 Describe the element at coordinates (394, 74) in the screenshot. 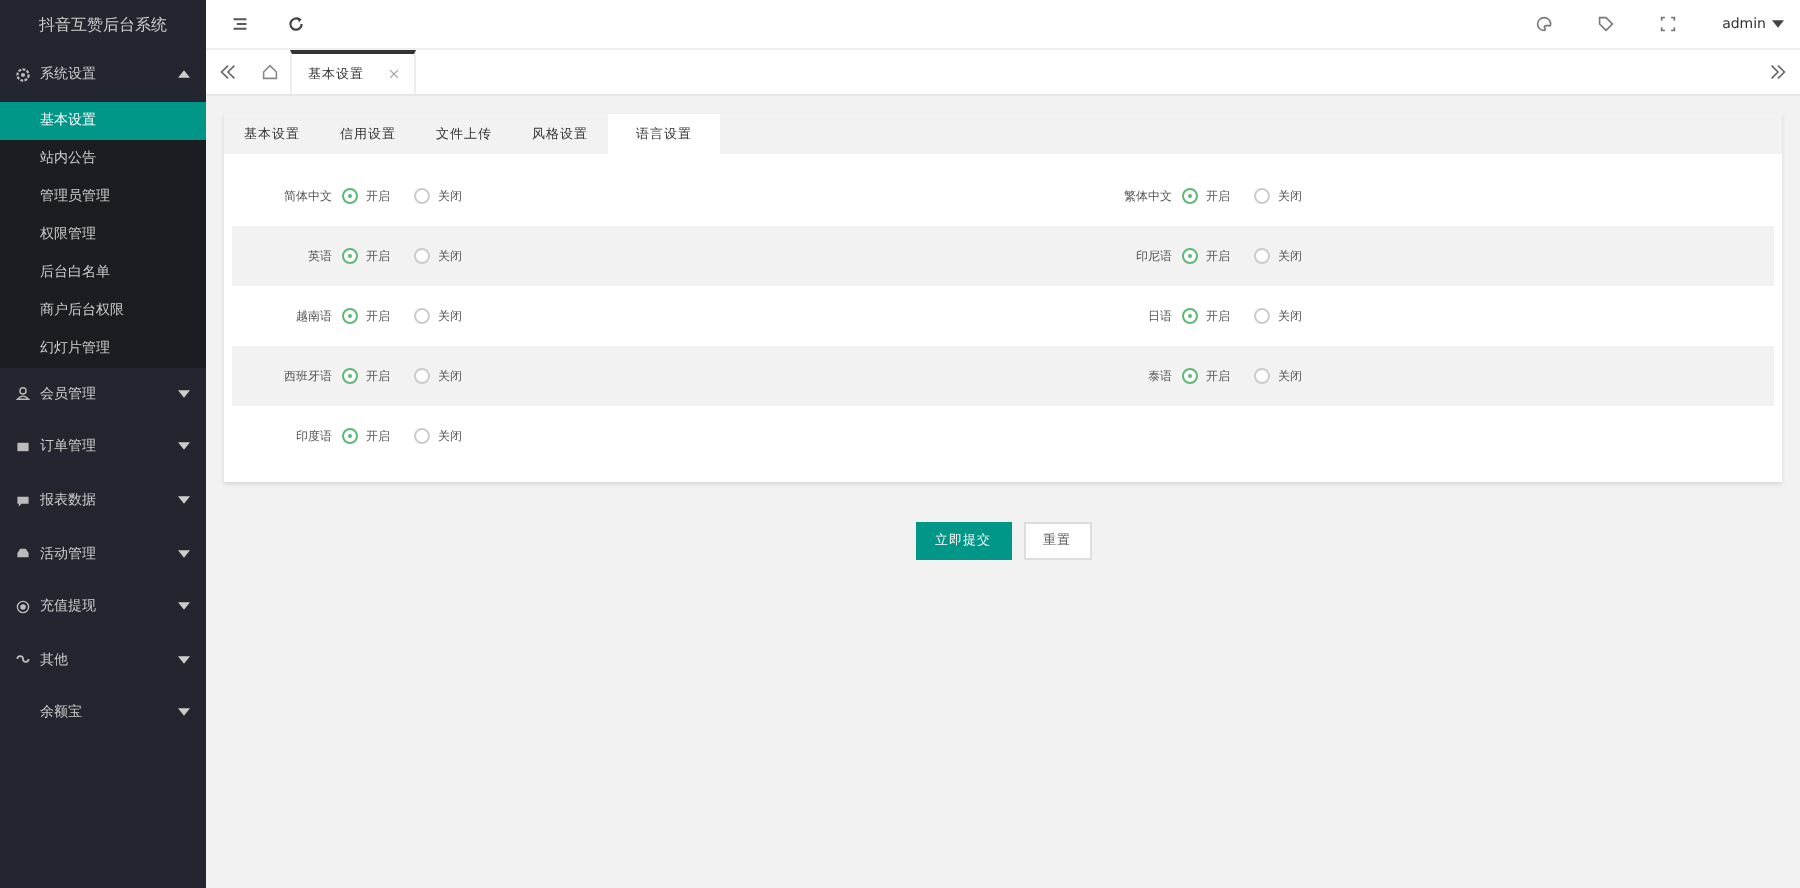

I see `close-icon` at that location.